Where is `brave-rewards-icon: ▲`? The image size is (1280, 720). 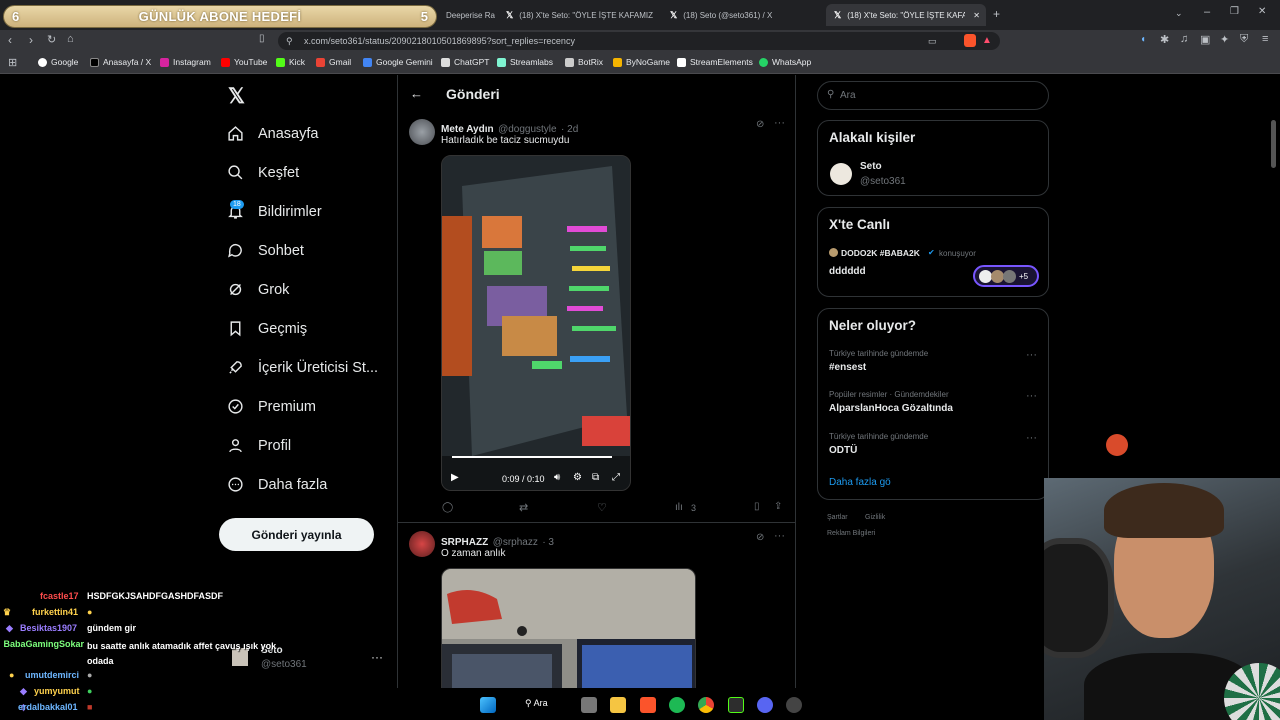 brave-rewards-icon: ▲ is located at coordinates (987, 41).